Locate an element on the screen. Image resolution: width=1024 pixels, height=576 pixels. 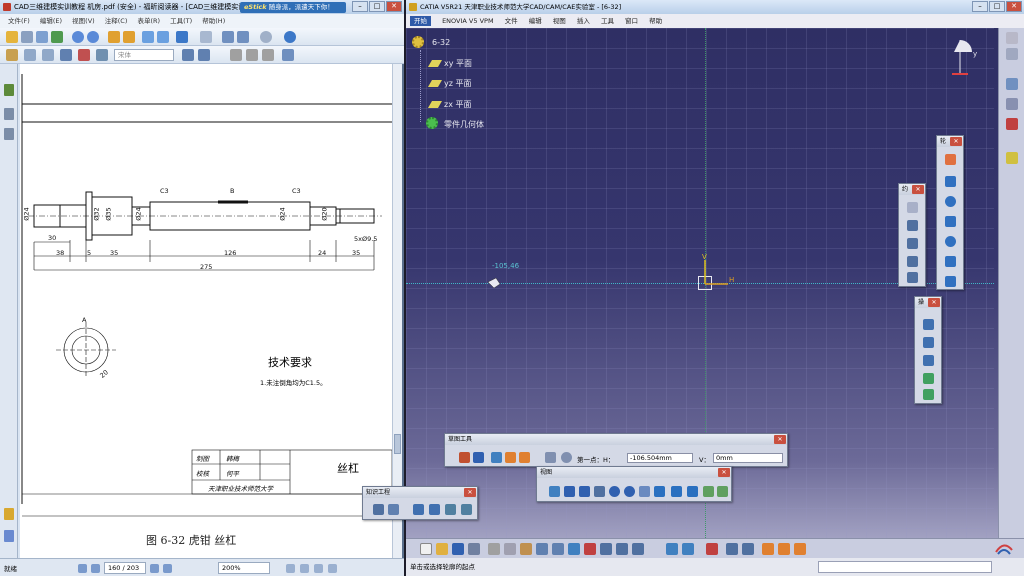
menu-comment: 注释(C) is located at coordinates (116, 21).